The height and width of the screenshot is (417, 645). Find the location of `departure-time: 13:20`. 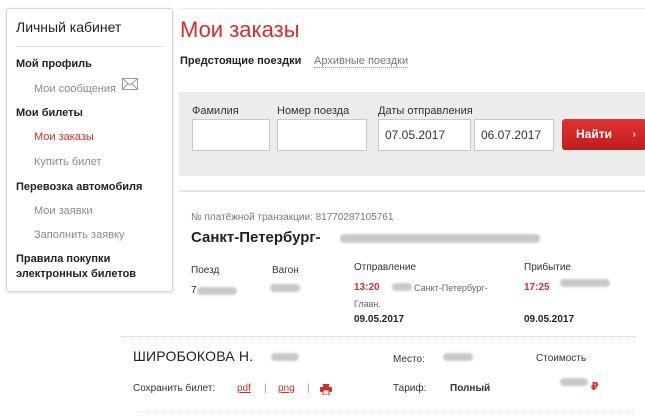

departure-time: 13:20 is located at coordinates (367, 287).